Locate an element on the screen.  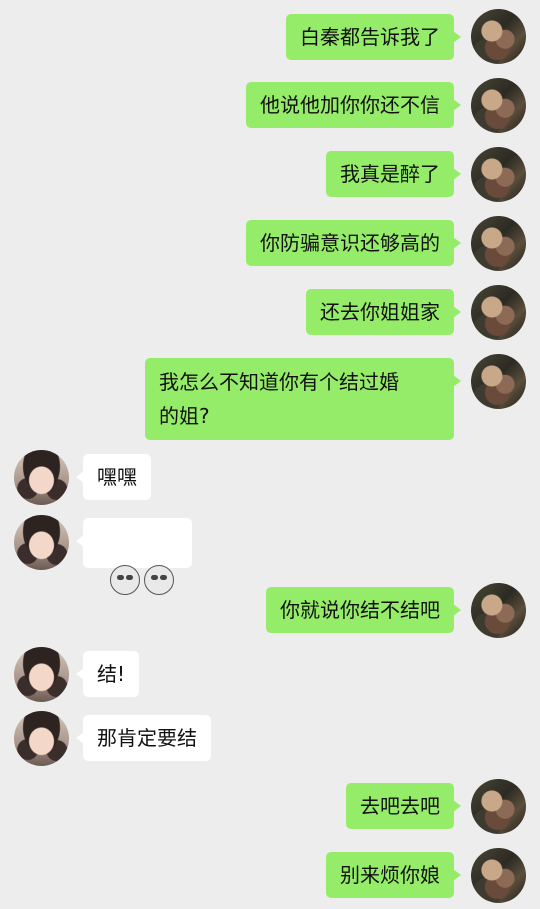
message-bubble-received: 结! is located at coordinates (107, 674).